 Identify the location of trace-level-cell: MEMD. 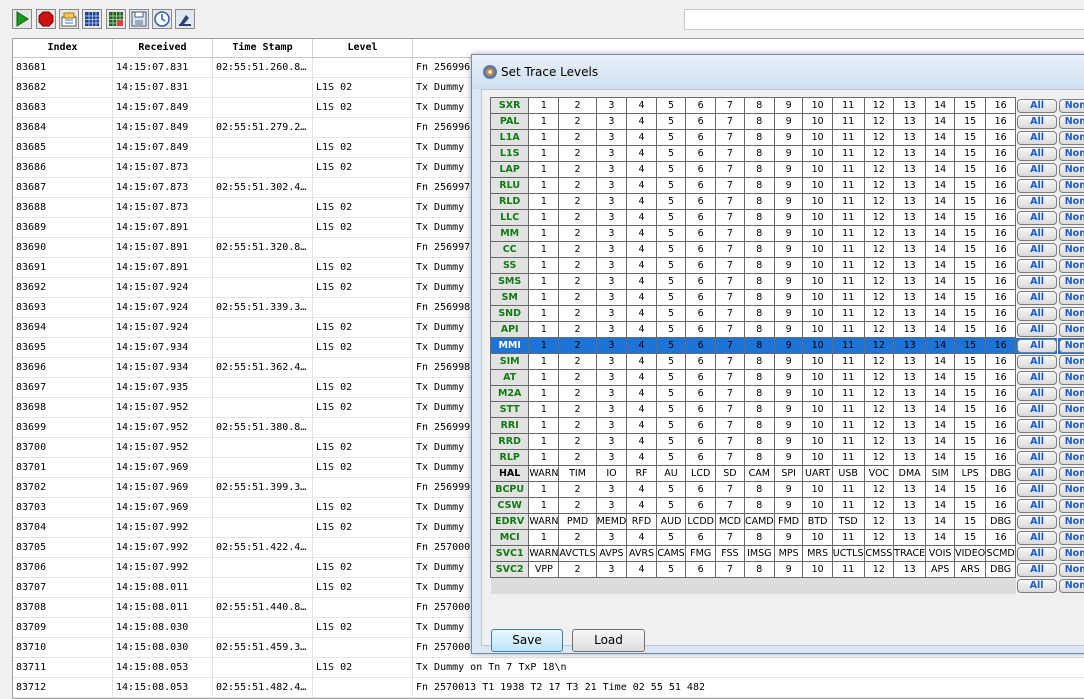
(611, 521).